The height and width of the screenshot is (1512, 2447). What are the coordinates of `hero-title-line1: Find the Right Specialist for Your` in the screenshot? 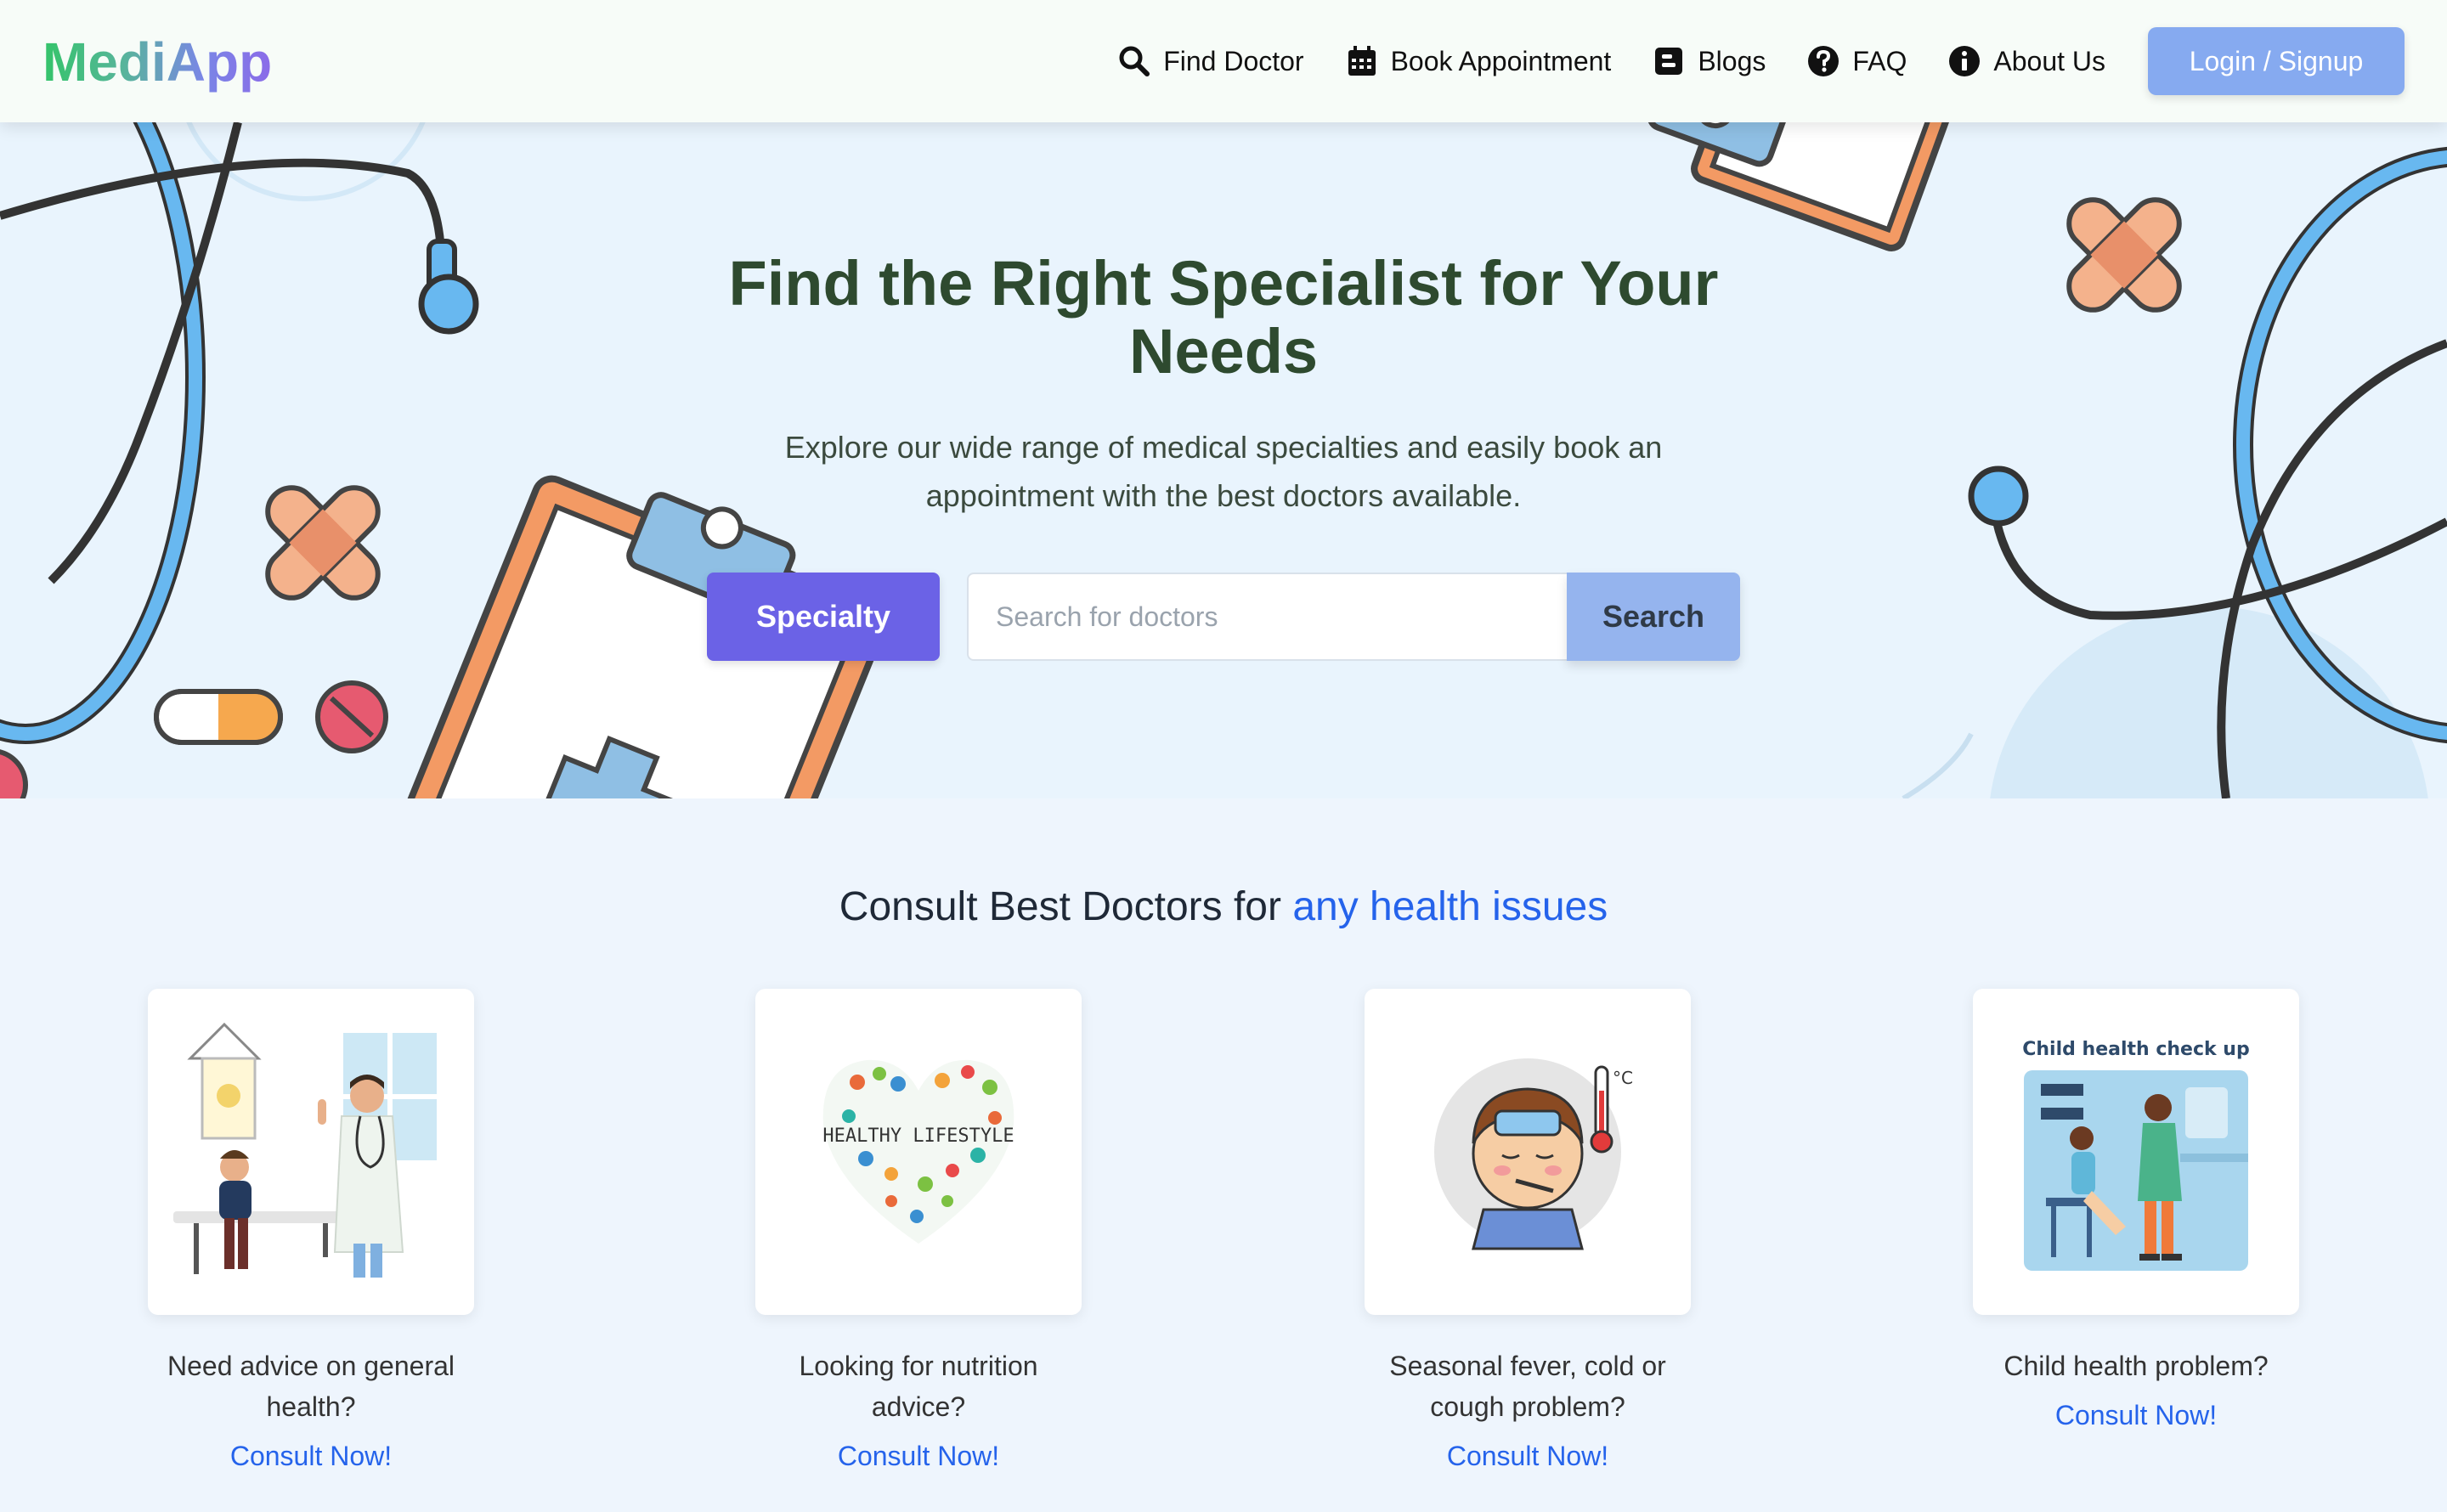 It's located at (1223, 283).